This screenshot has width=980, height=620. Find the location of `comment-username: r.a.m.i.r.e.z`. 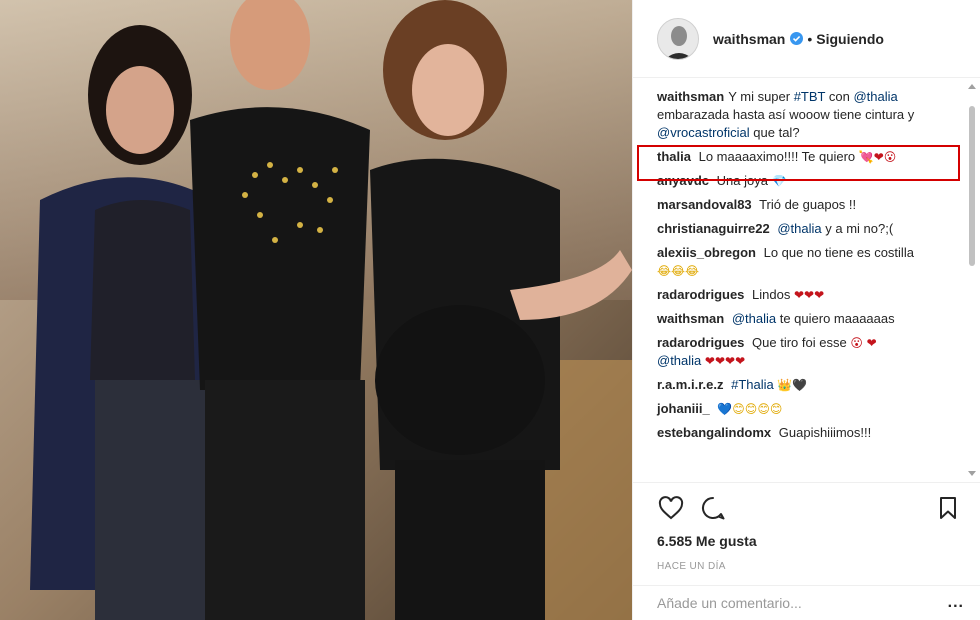

comment-username: r.a.m.i.r.e.z is located at coordinates (690, 384).